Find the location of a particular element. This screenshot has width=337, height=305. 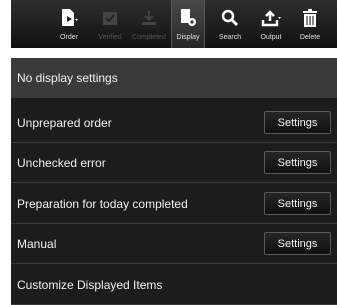

menu-item-manual: Manual Settings is located at coordinates (174, 244).